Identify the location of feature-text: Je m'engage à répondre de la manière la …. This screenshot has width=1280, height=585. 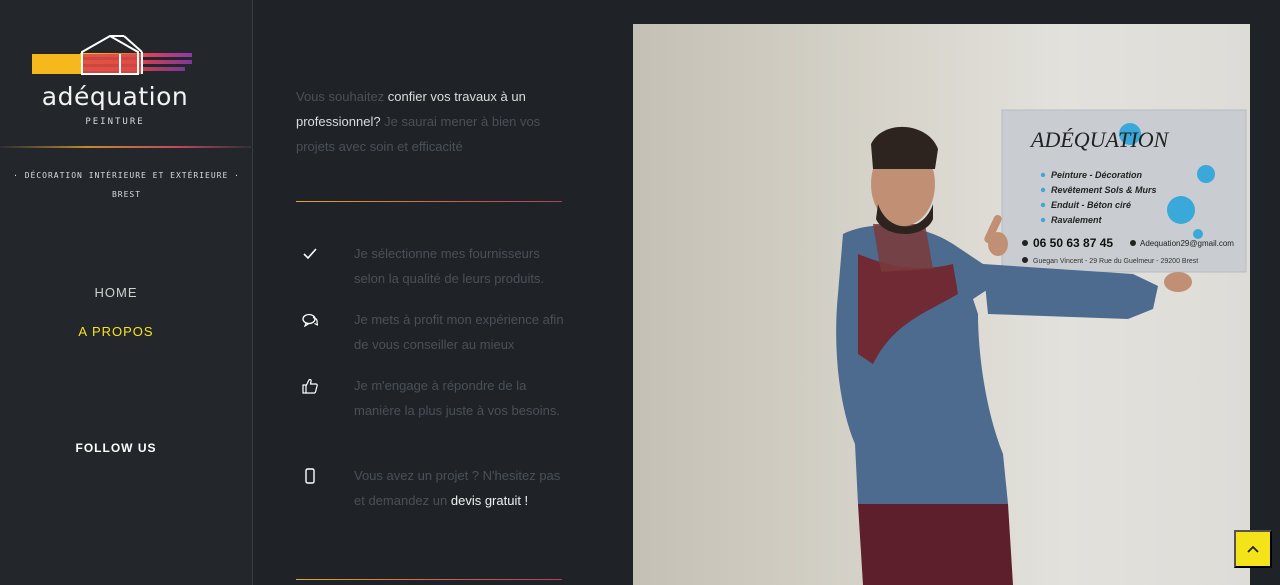
(457, 398).